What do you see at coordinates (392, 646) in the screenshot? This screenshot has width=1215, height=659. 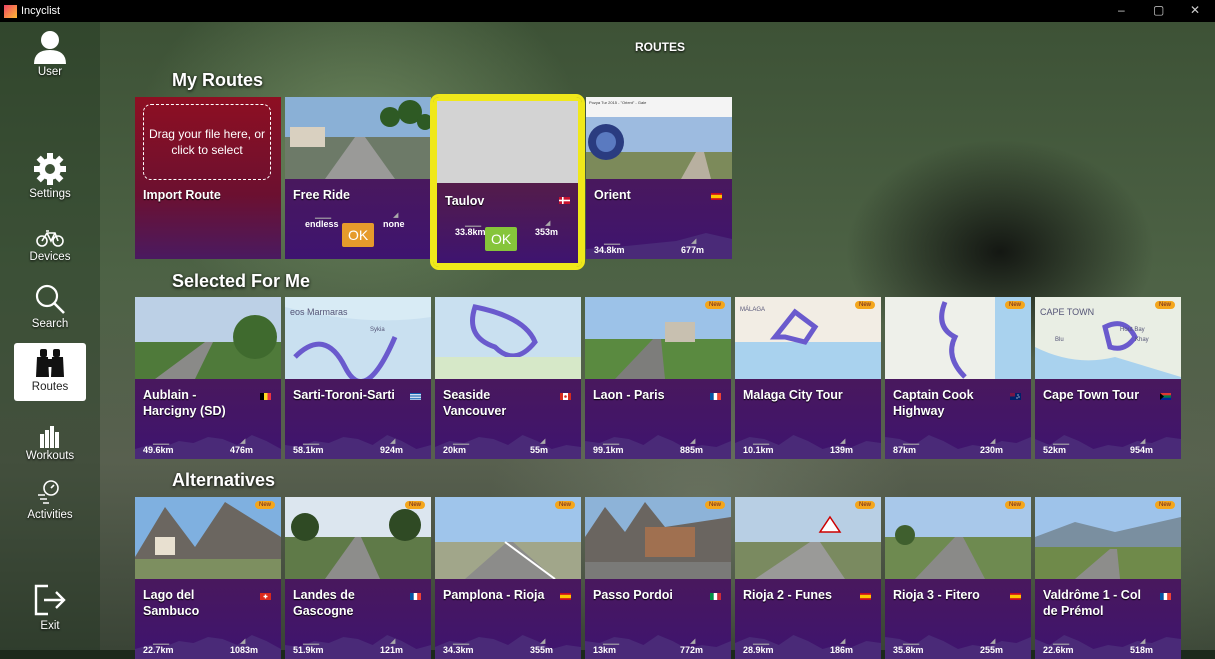 I see `route-elevation: ◢ 121m` at bounding box center [392, 646].